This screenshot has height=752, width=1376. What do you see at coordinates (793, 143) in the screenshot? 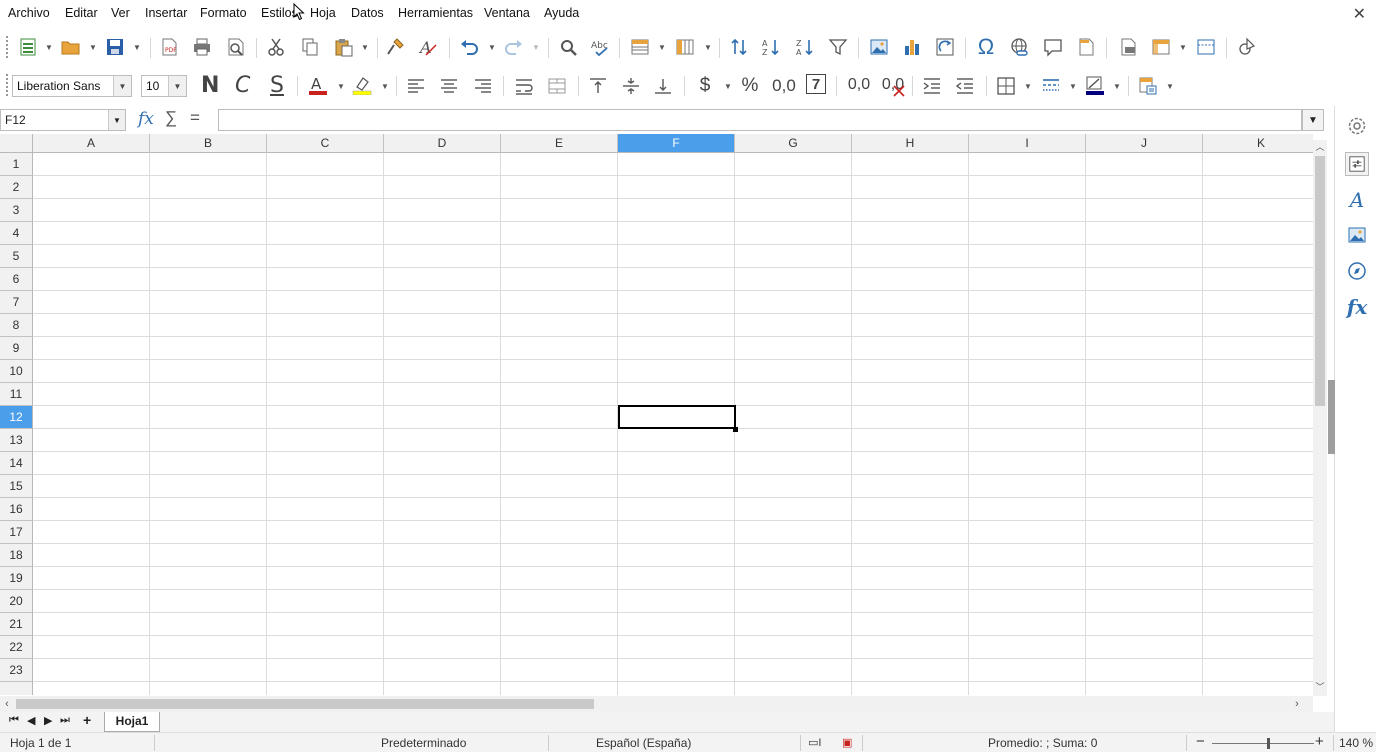
I see `column-header-g: G` at bounding box center [793, 143].